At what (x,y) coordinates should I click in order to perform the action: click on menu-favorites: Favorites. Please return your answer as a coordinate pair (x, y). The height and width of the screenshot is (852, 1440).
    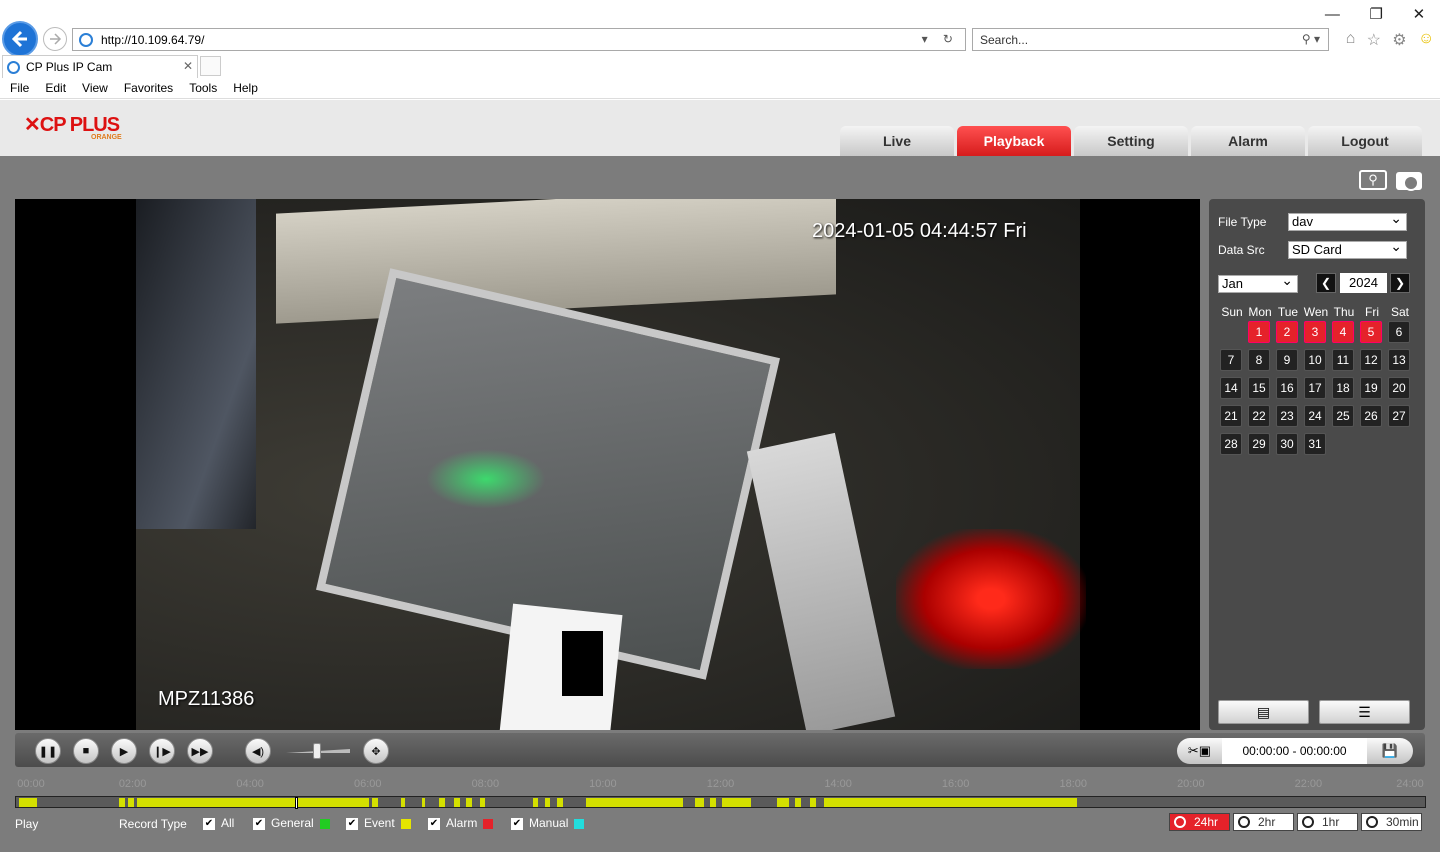
    Looking at the image, I should click on (148, 88).